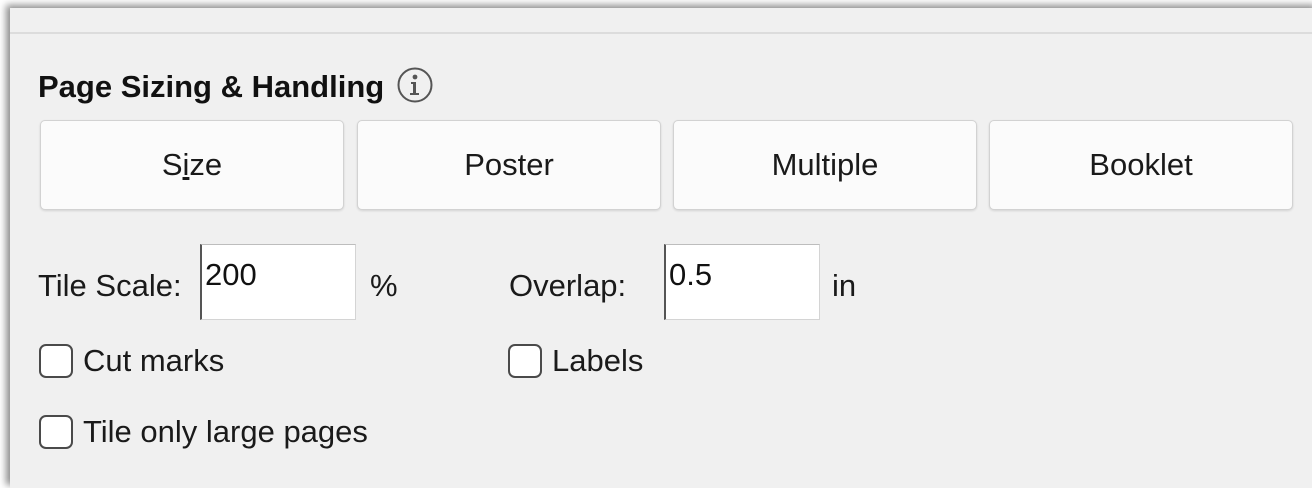 The height and width of the screenshot is (488, 1312). Describe the element at coordinates (742, 282) in the screenshot. I see `overlap-input: 0.5` at that location.